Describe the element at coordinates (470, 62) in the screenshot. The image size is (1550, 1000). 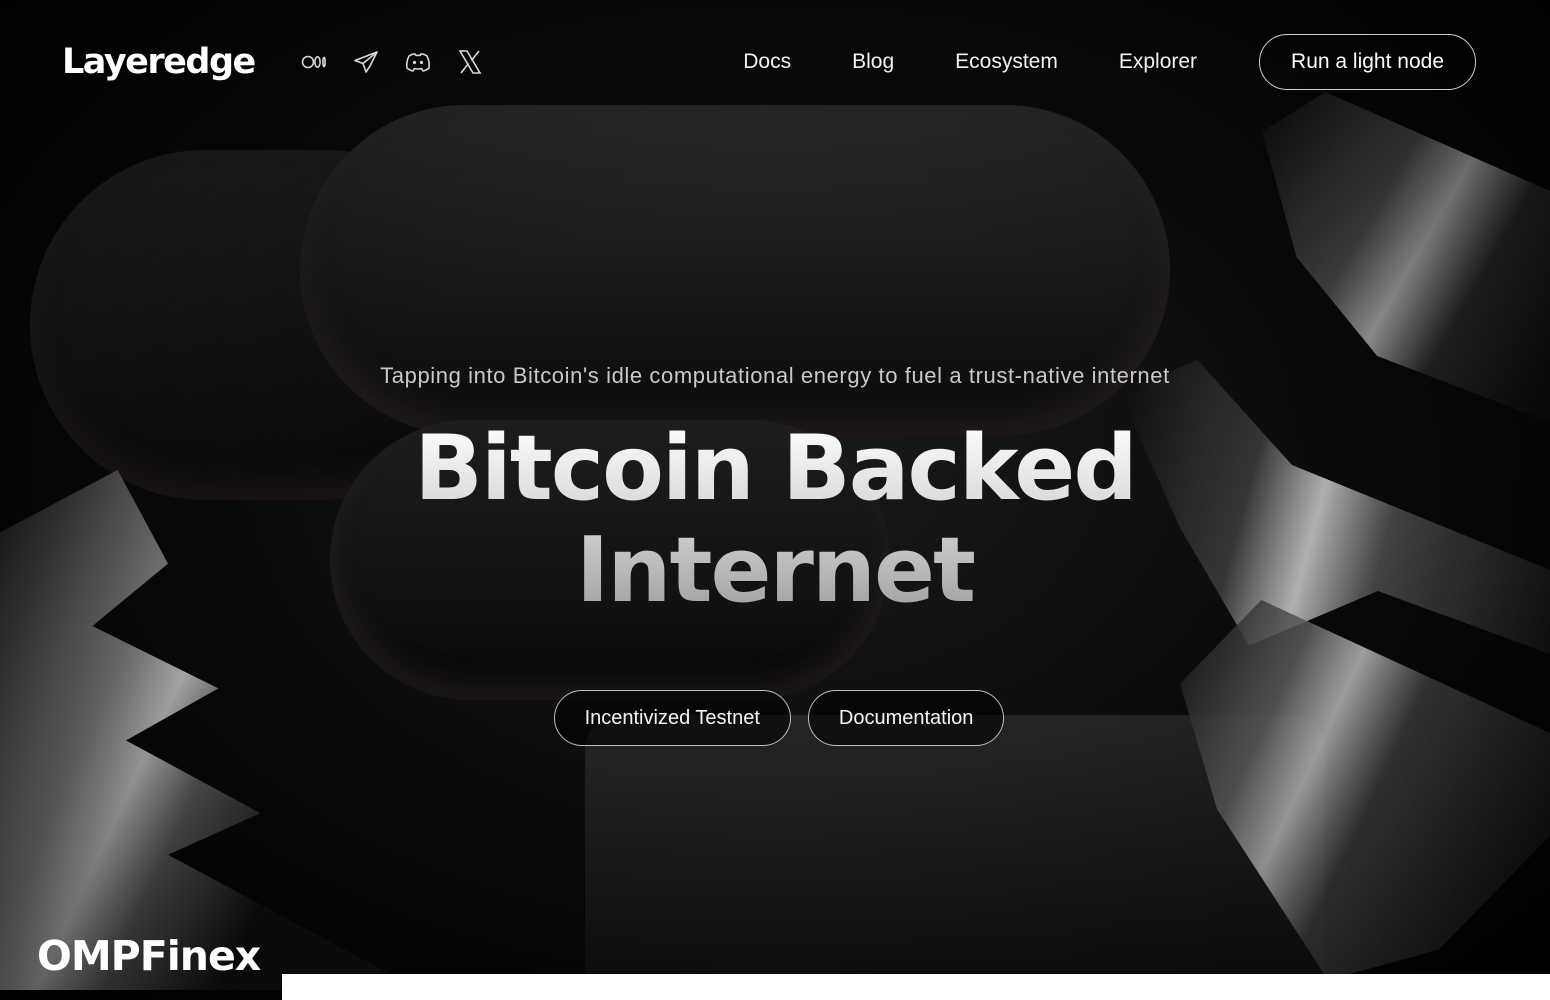
I see `x-icon` at that location.